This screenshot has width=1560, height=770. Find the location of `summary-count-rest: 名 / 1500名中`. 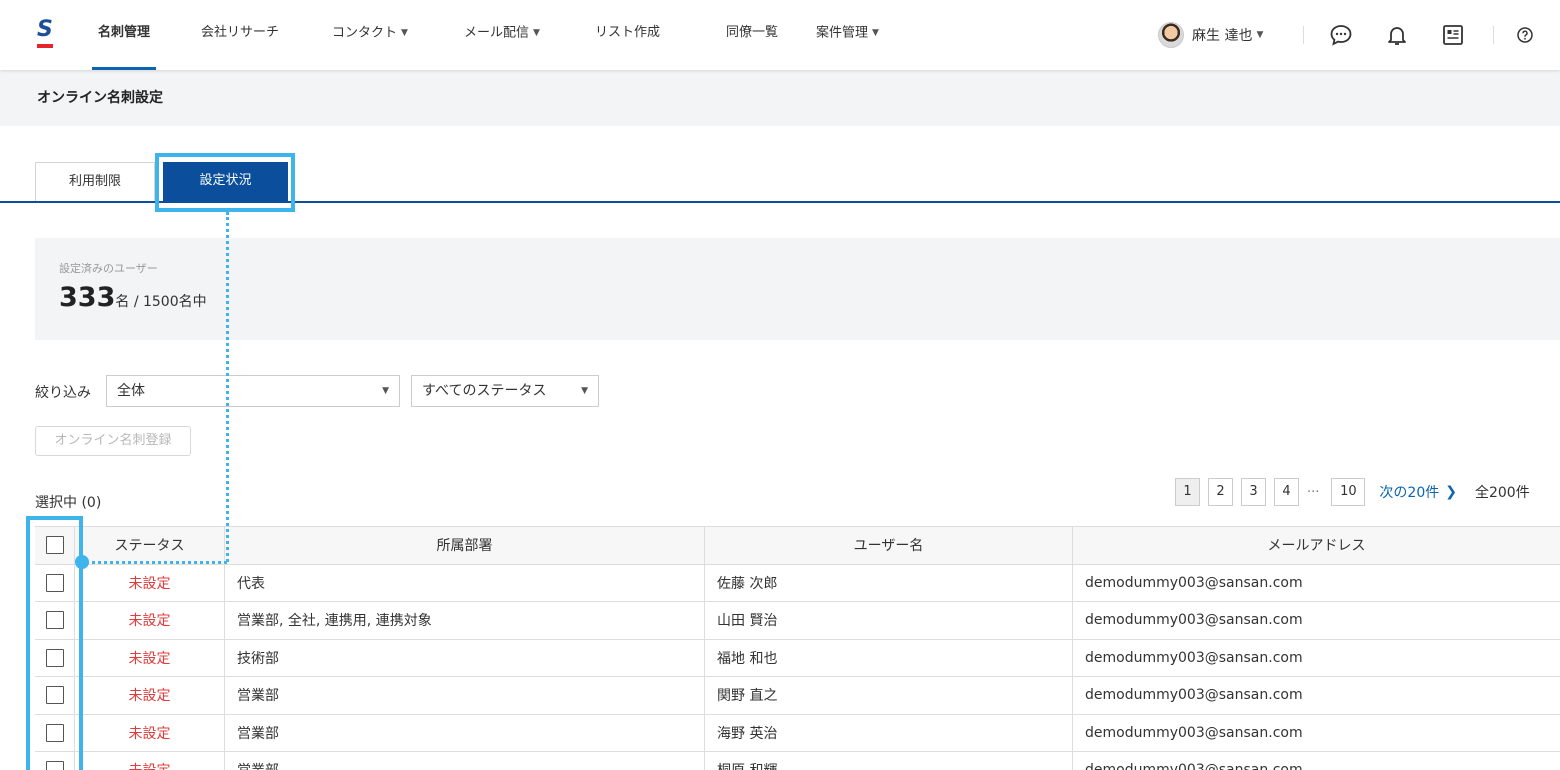

summary-count-rest: 名 / 1500名中 is located at coordinates (161, 302).